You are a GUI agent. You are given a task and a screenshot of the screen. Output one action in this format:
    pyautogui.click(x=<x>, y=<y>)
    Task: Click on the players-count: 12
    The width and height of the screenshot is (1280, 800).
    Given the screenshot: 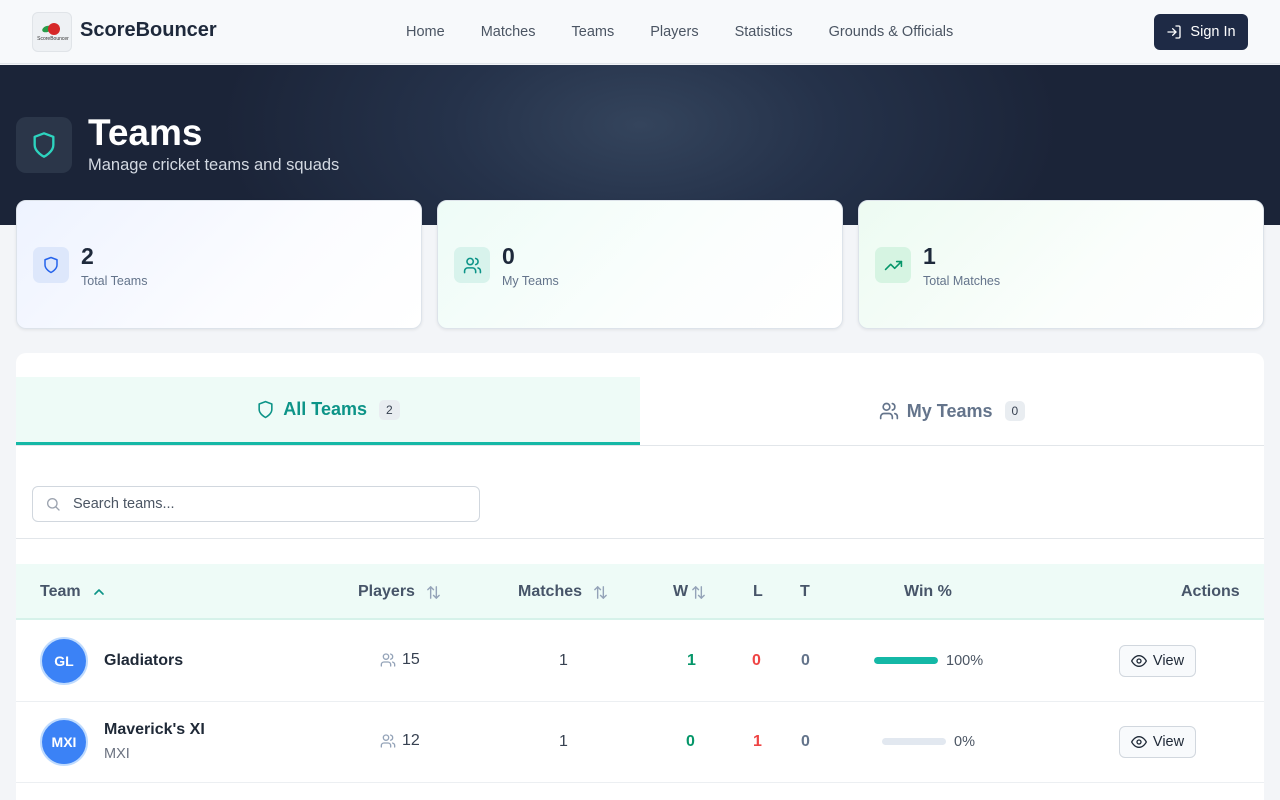 What is the action you would take?
    pyautogui.click(x=400, y=741)
    